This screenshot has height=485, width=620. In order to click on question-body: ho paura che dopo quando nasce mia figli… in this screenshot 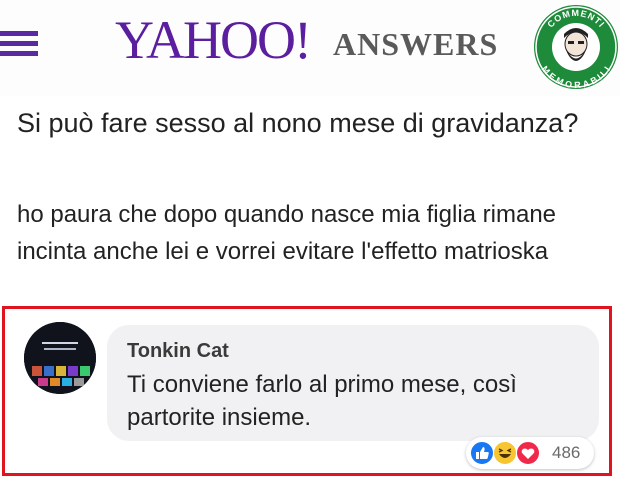, I will do `click(287, 233)`.